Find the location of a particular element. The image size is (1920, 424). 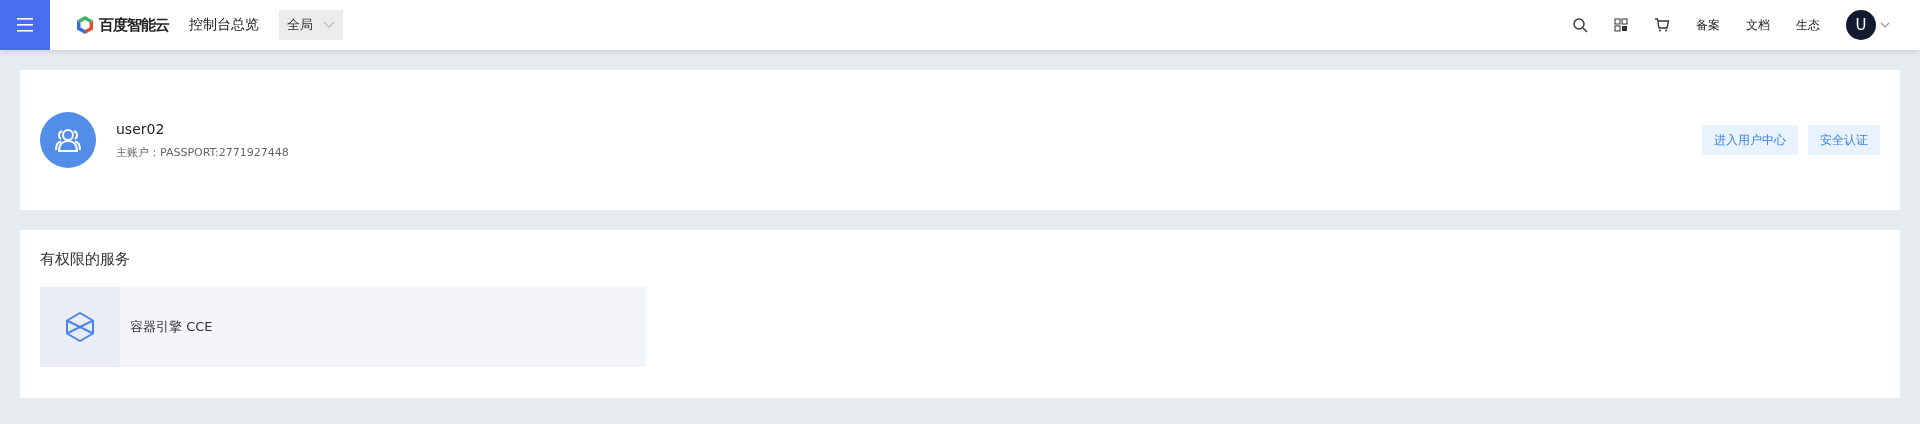

region-dropdown: 全局 is located at coordinates (311, 25).